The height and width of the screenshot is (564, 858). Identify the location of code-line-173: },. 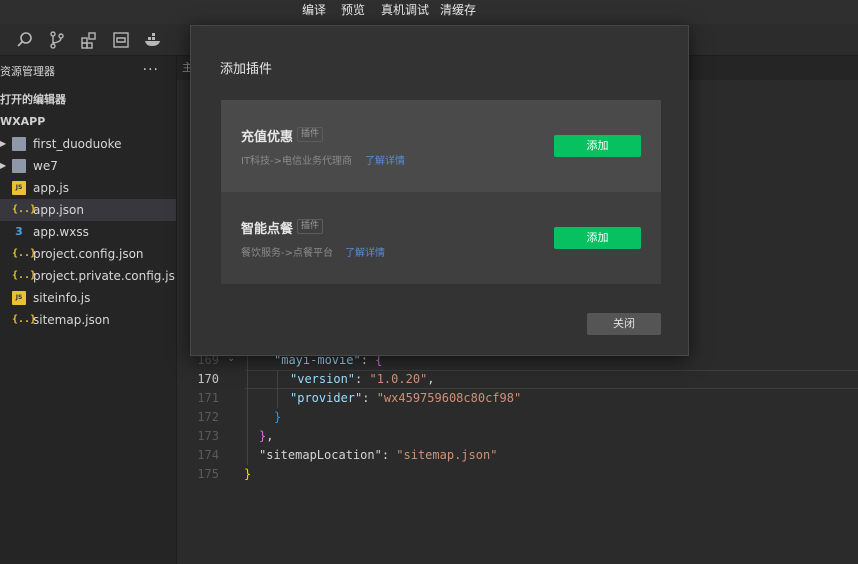
(266, 436).